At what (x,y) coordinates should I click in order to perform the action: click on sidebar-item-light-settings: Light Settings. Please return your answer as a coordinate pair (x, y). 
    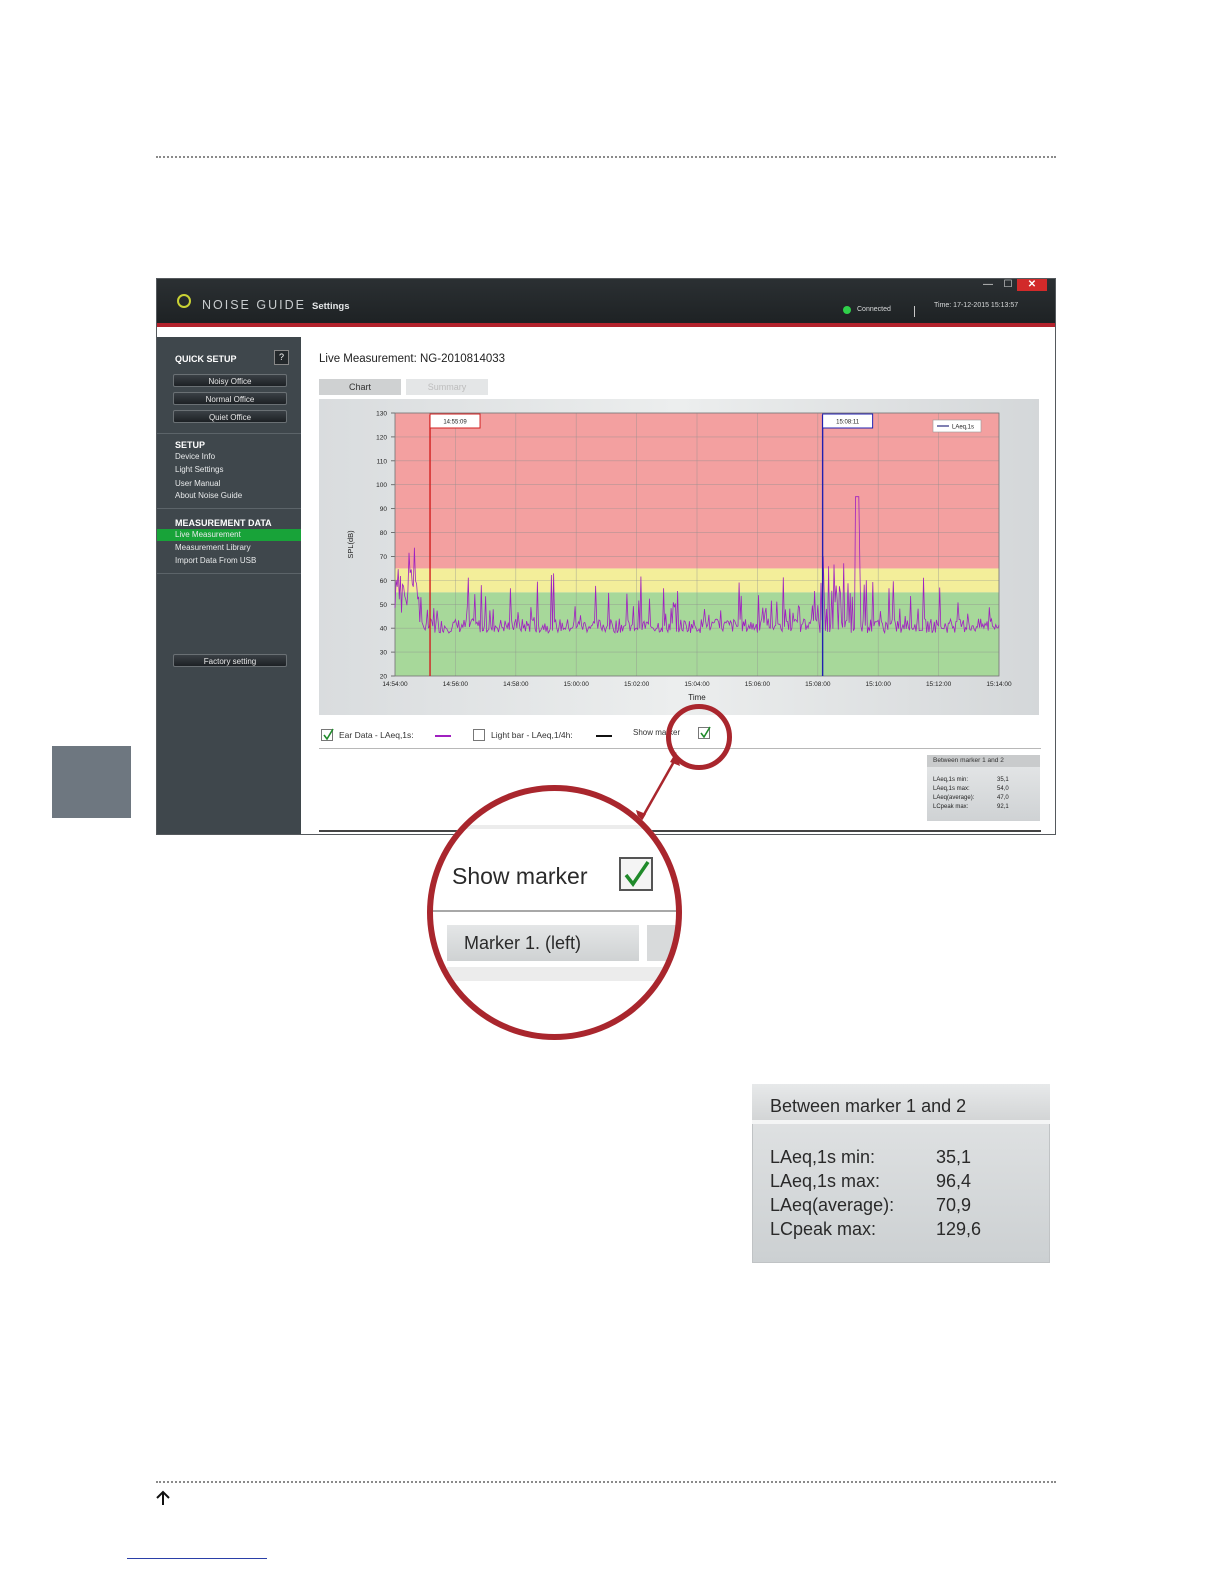
    Looking at the image, I should click on (199, 469).